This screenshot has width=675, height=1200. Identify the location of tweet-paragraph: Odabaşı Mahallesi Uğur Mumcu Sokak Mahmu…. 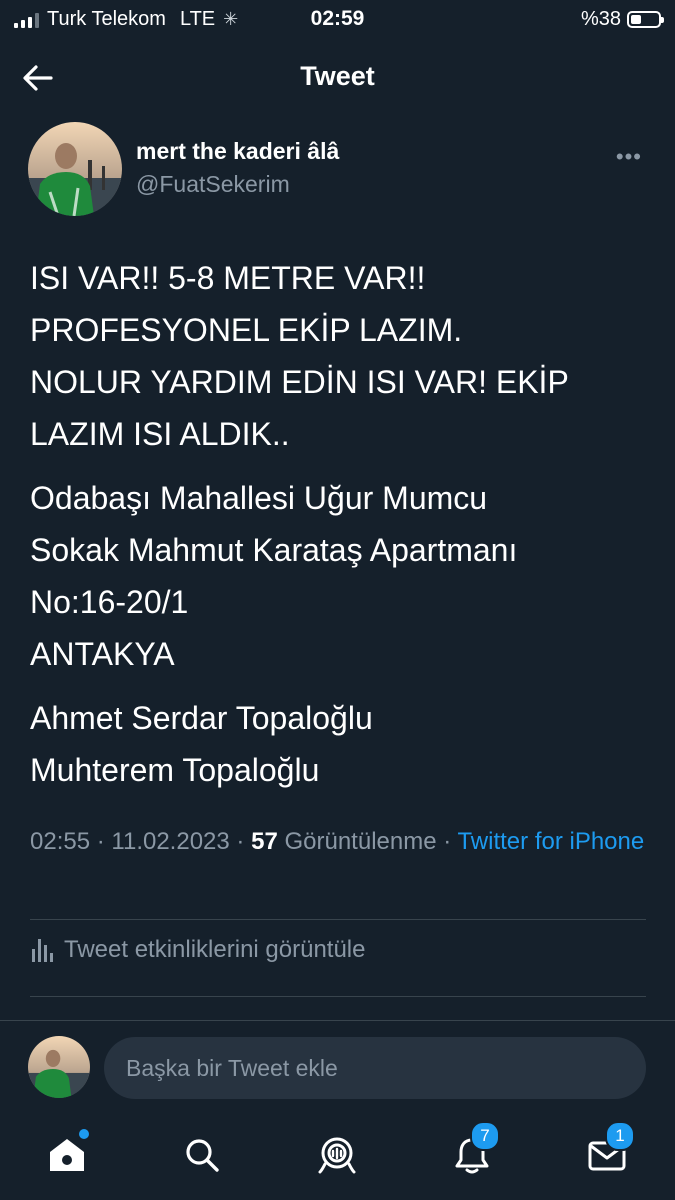
(274, 576).